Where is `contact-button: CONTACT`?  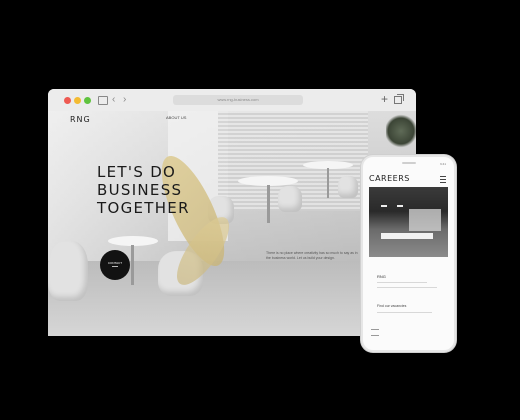
contact-button: CONTACT is located at coordinates (115, 265).